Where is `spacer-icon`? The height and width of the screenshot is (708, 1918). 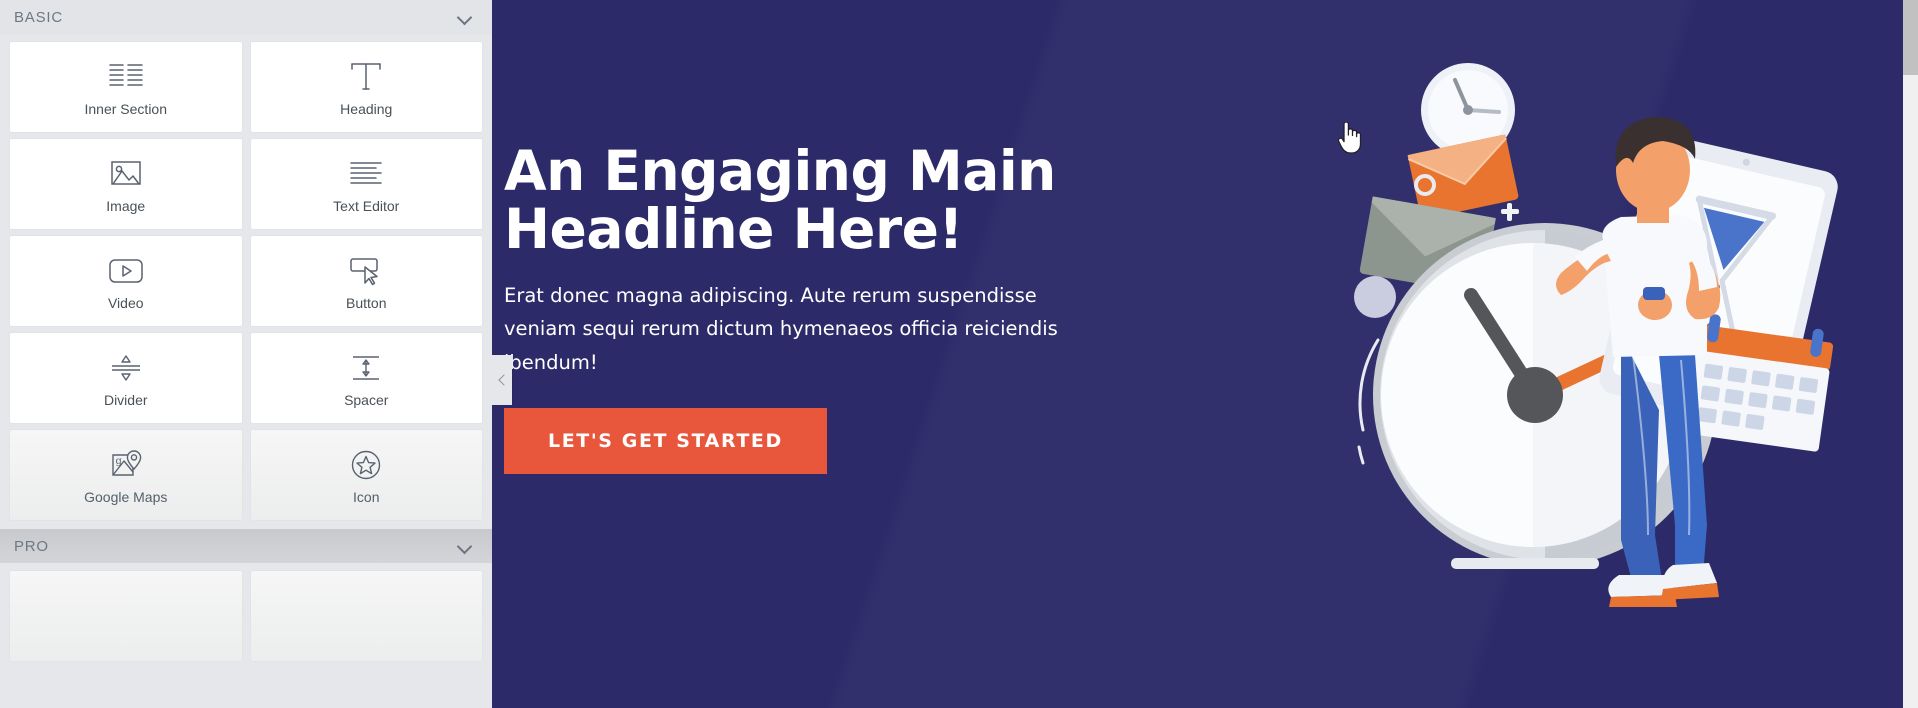
spacer-icon is located at coordinates (366, 368).